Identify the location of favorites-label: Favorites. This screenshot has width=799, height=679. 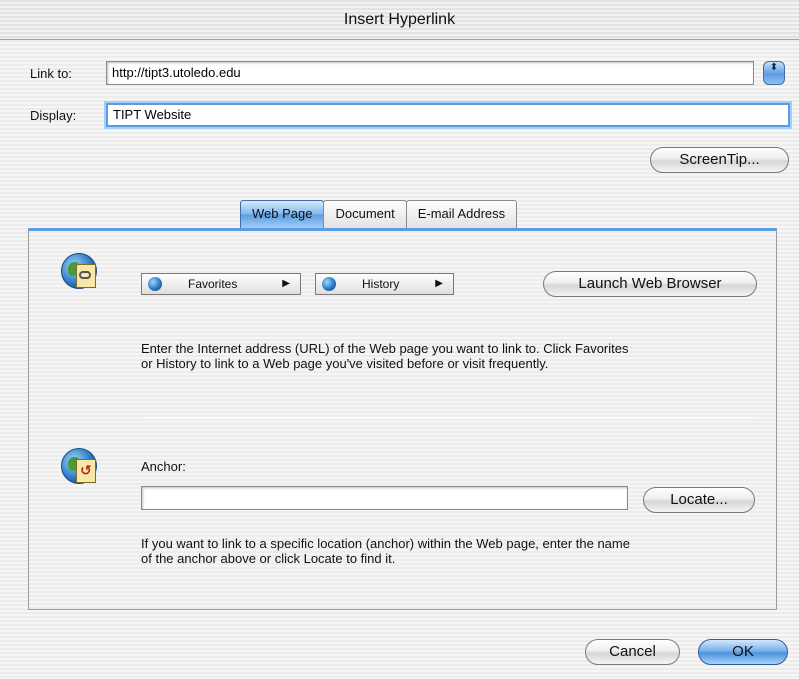
(213, 284).